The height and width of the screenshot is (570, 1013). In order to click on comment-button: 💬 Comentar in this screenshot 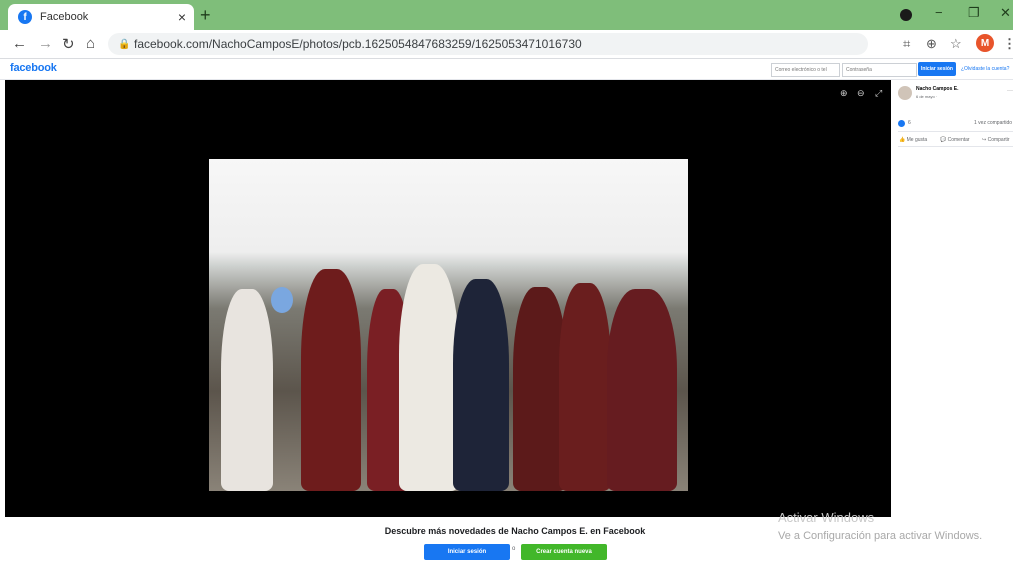, I will do `click(955, 140)`.